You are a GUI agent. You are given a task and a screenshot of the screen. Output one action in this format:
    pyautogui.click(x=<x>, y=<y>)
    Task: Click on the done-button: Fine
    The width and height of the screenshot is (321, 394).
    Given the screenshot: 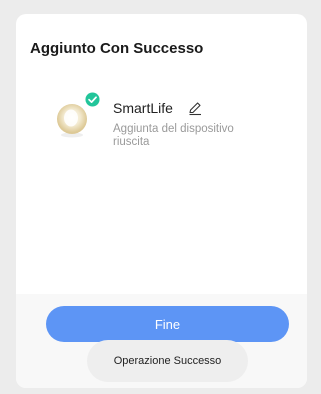 What is the action you would take?
    pyautogui.click(x=167, y=324)
    